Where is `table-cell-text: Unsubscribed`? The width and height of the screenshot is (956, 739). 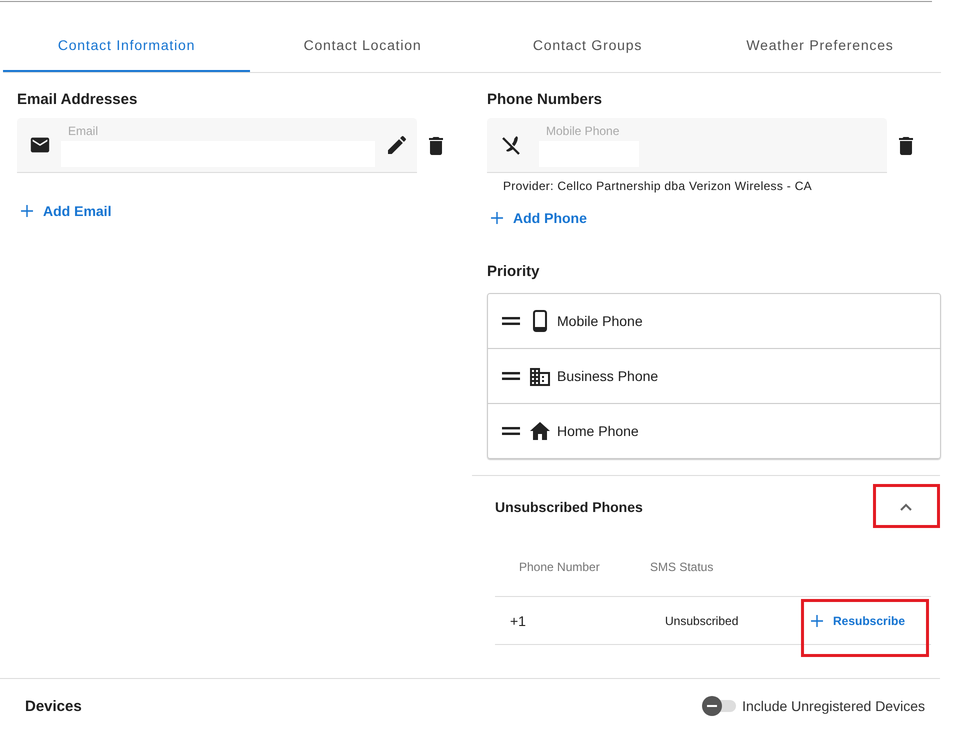
table-cell-text: Unsubscribed is located at coordinates (702, 621).